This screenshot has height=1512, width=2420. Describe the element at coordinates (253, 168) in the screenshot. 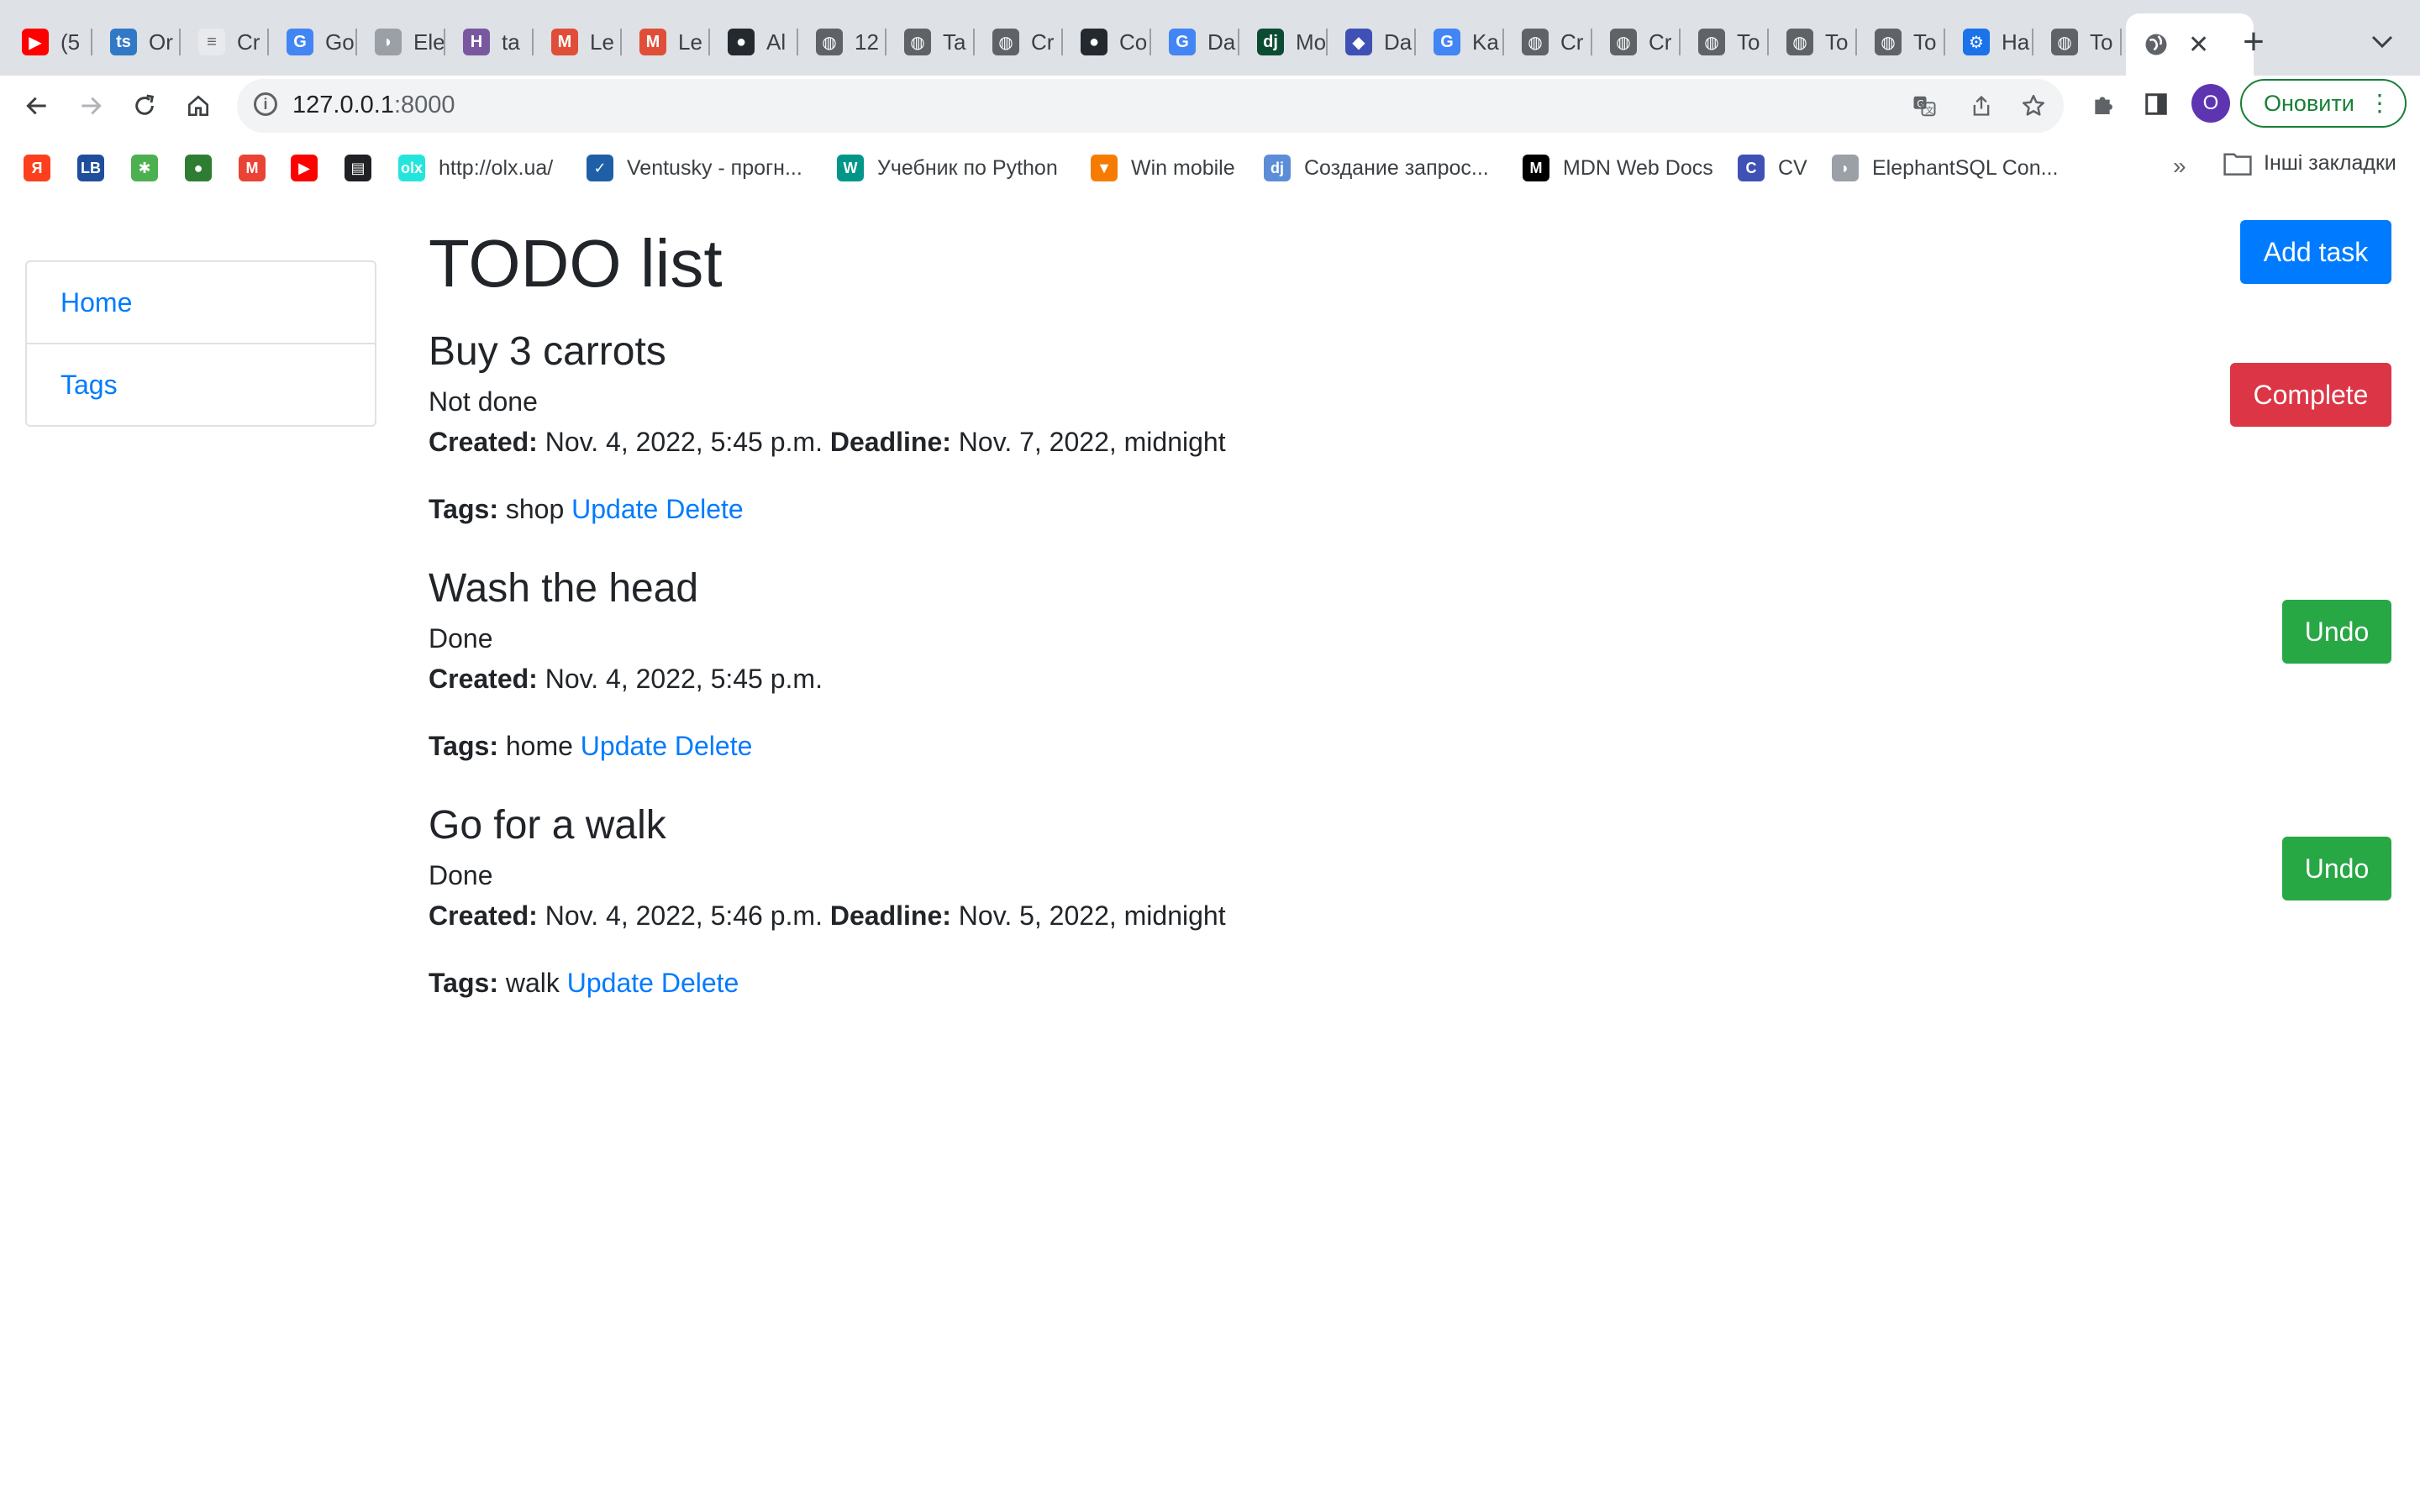

I see `bookmark-item: M` at that location.